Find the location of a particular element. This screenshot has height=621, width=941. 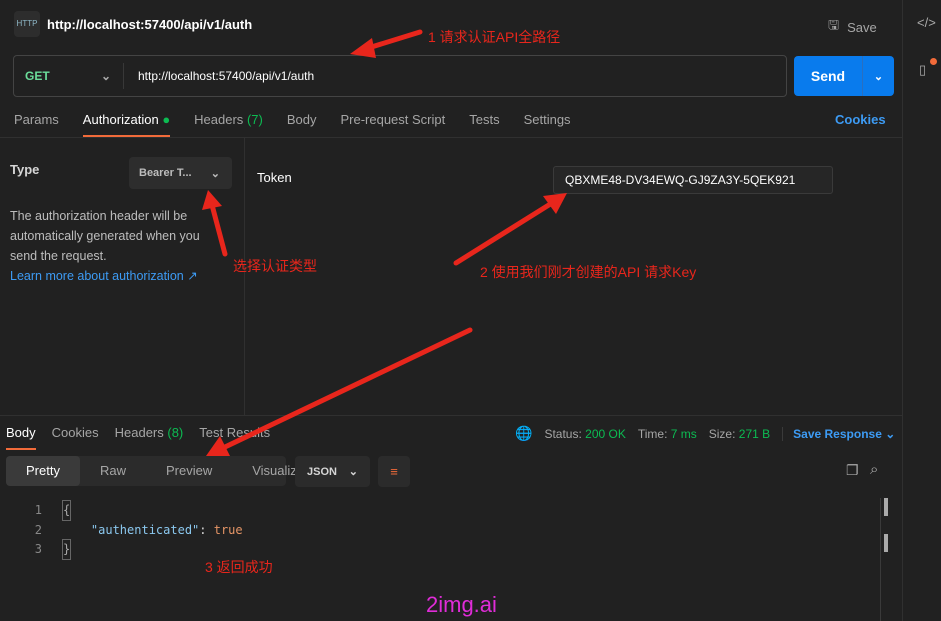

watermark: 2img.ai is located at coordinates (461, 604).